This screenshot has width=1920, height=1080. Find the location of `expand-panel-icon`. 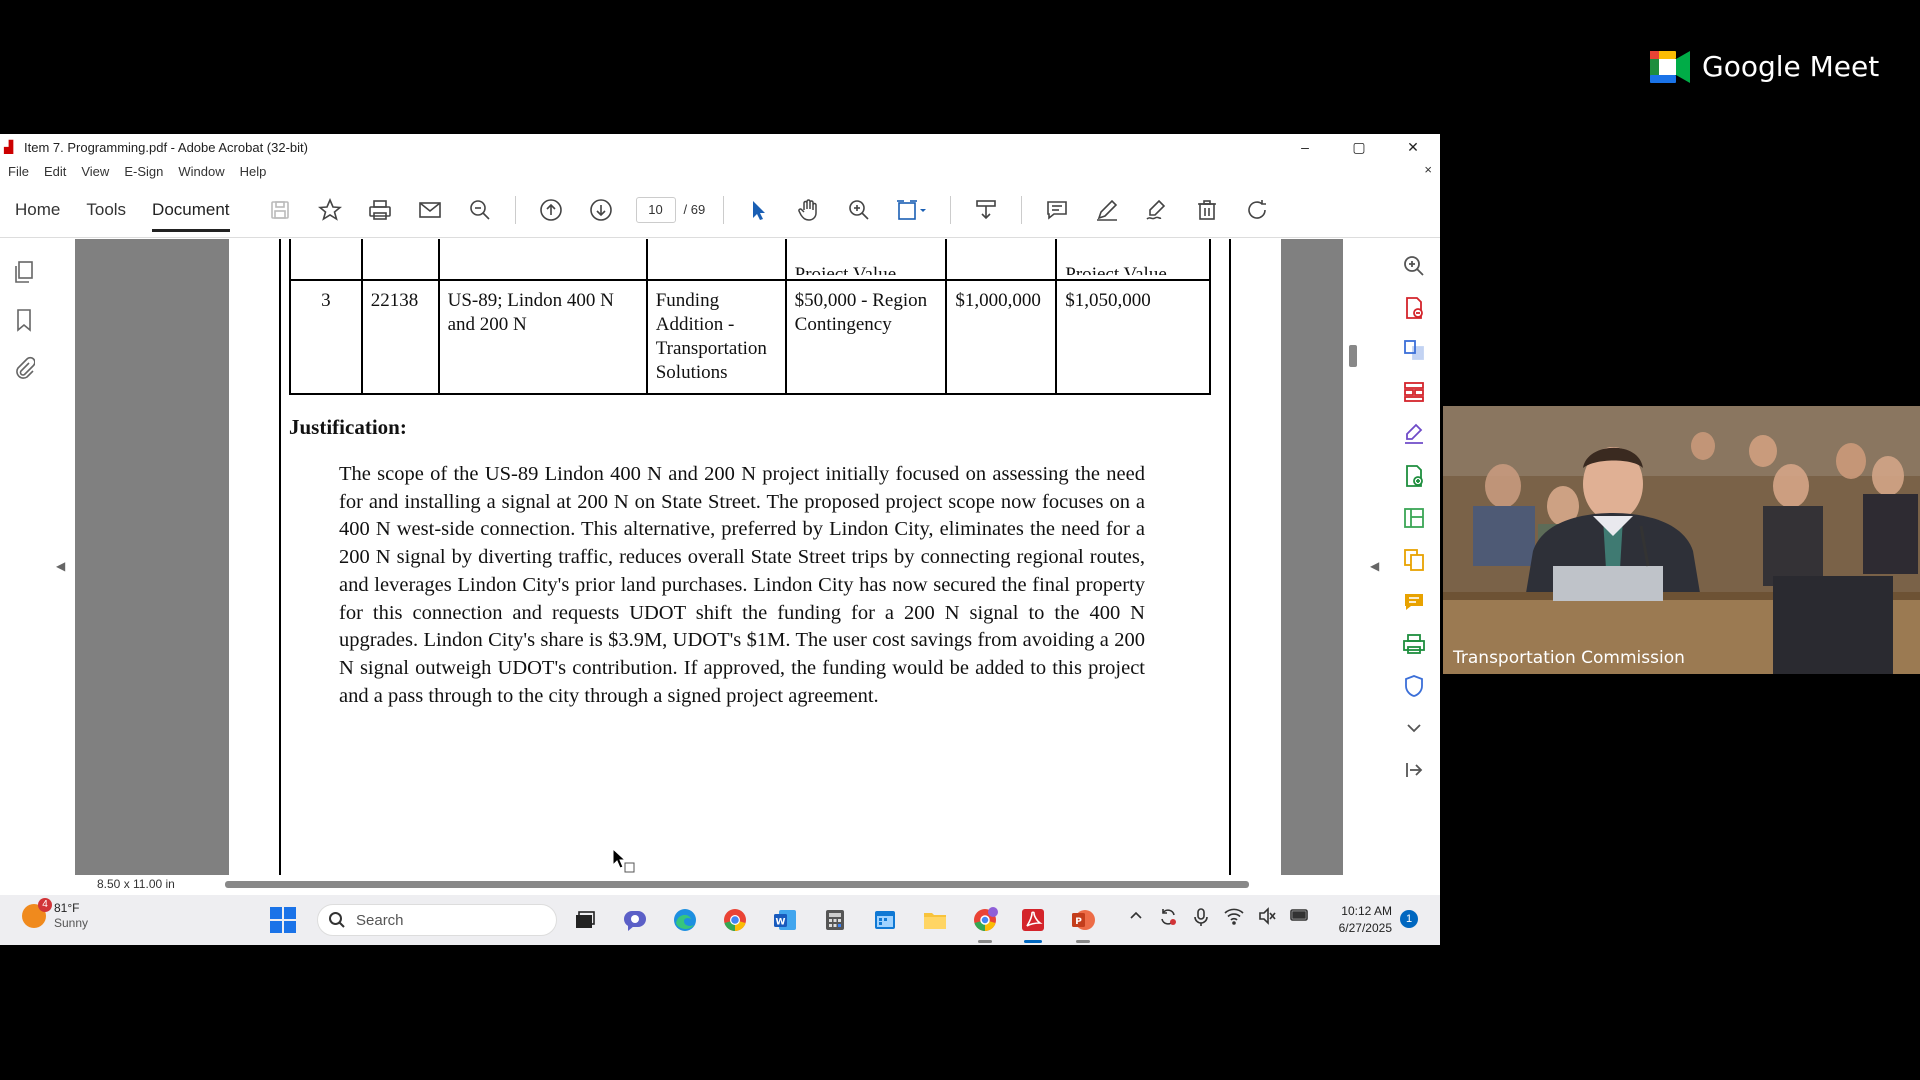

expand-panel-icon is located at coordinates (1414, 770).